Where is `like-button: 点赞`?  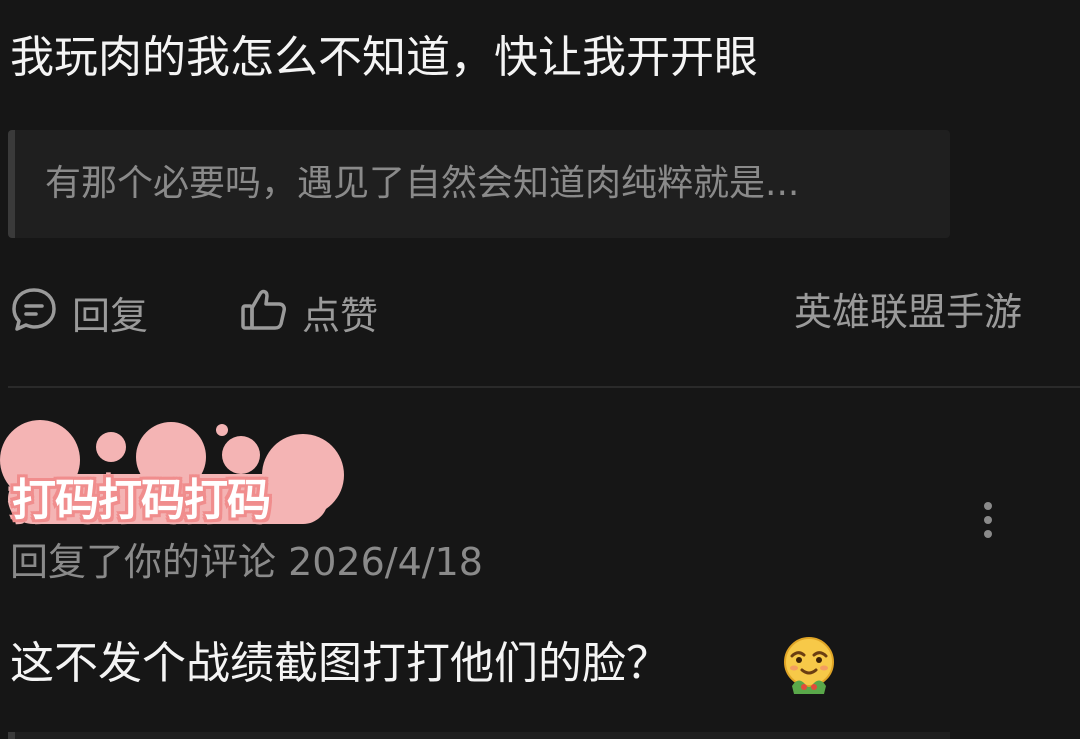
like-button: 点赞 is located at coordinates (308, 312).